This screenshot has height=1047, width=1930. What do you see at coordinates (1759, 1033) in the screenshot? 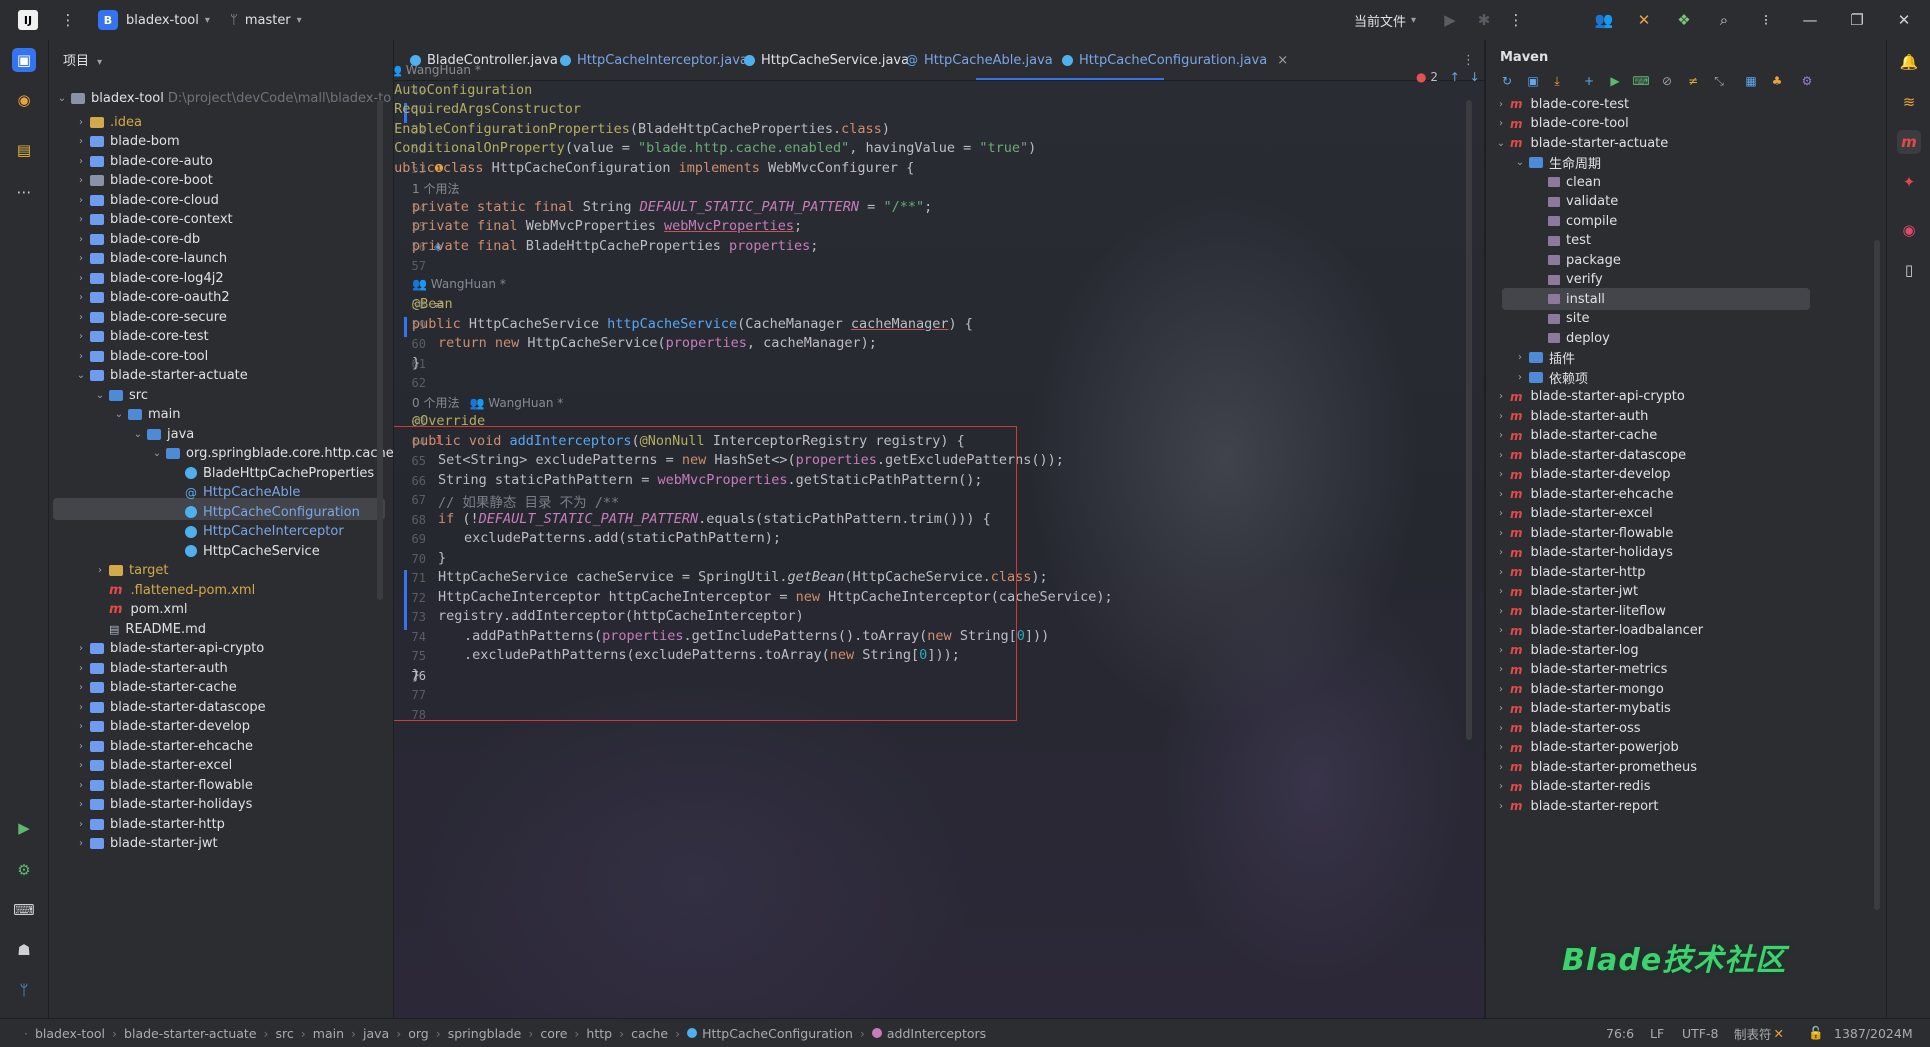
I see `indent-setting: 制表符✕` at bounding box center [1759, 1033].